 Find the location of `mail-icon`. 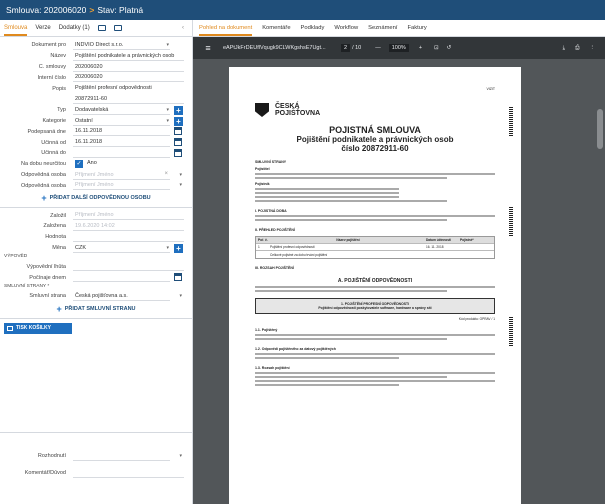

mail-icon is located at coordinates (117, 28).